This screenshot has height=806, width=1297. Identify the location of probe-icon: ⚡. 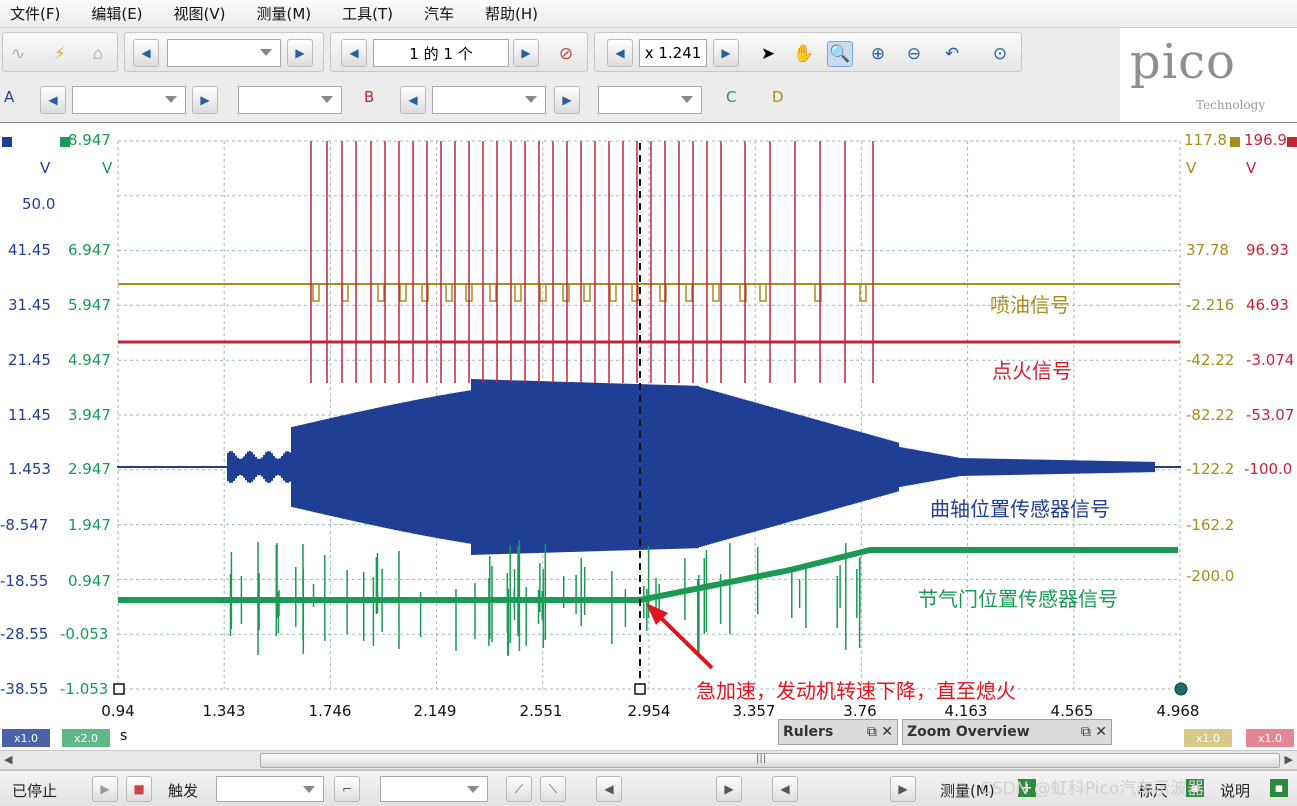
(60, 54).